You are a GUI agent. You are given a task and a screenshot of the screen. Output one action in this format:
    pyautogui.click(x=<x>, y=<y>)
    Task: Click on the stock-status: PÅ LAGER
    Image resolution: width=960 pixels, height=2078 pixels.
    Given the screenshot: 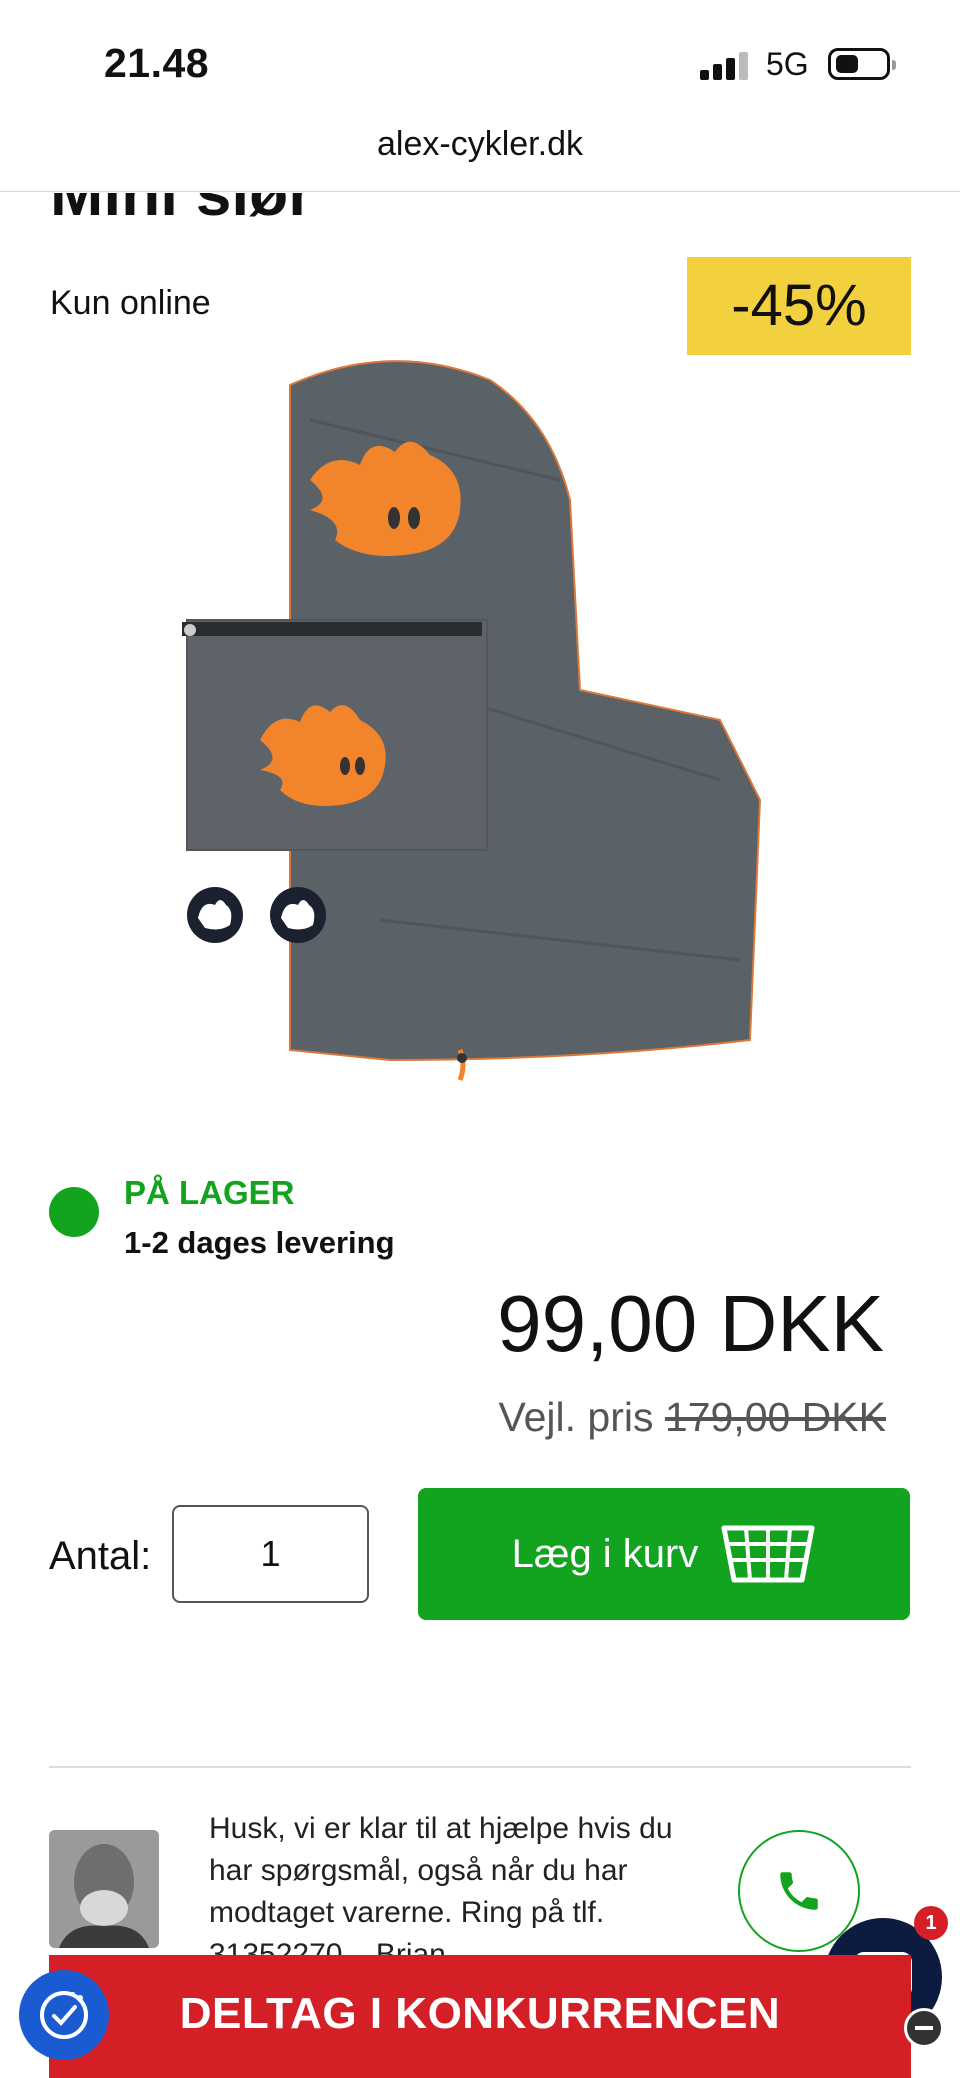 What is the action you would take?
    pyautogui.click(x=209, y=1192)
    